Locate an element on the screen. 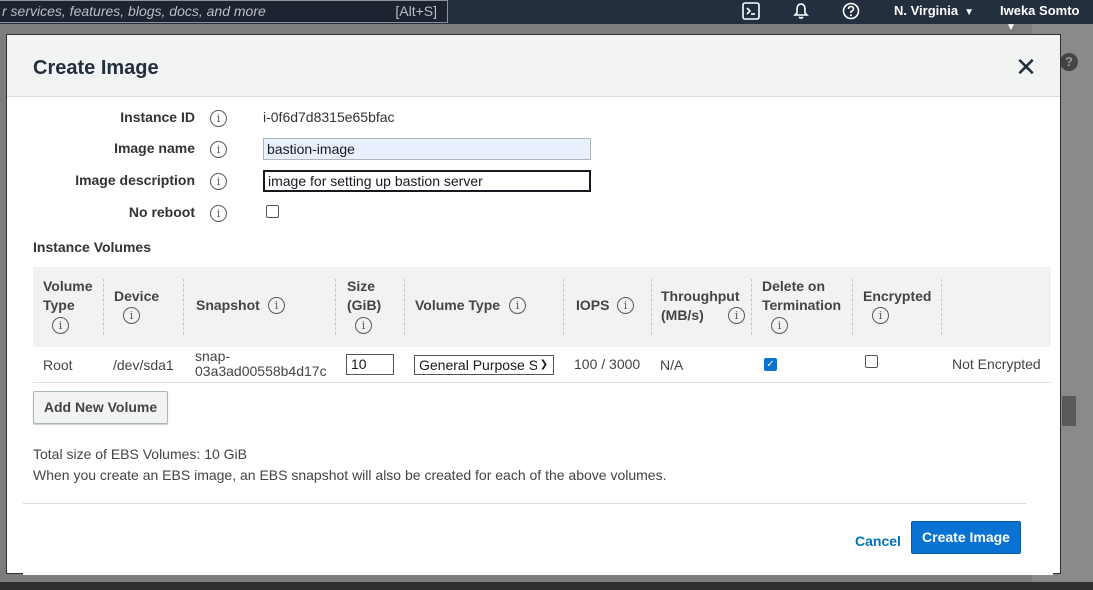 This screenshot has height=590, width=1093. bottom-bar is located at coordinates (546, 586).